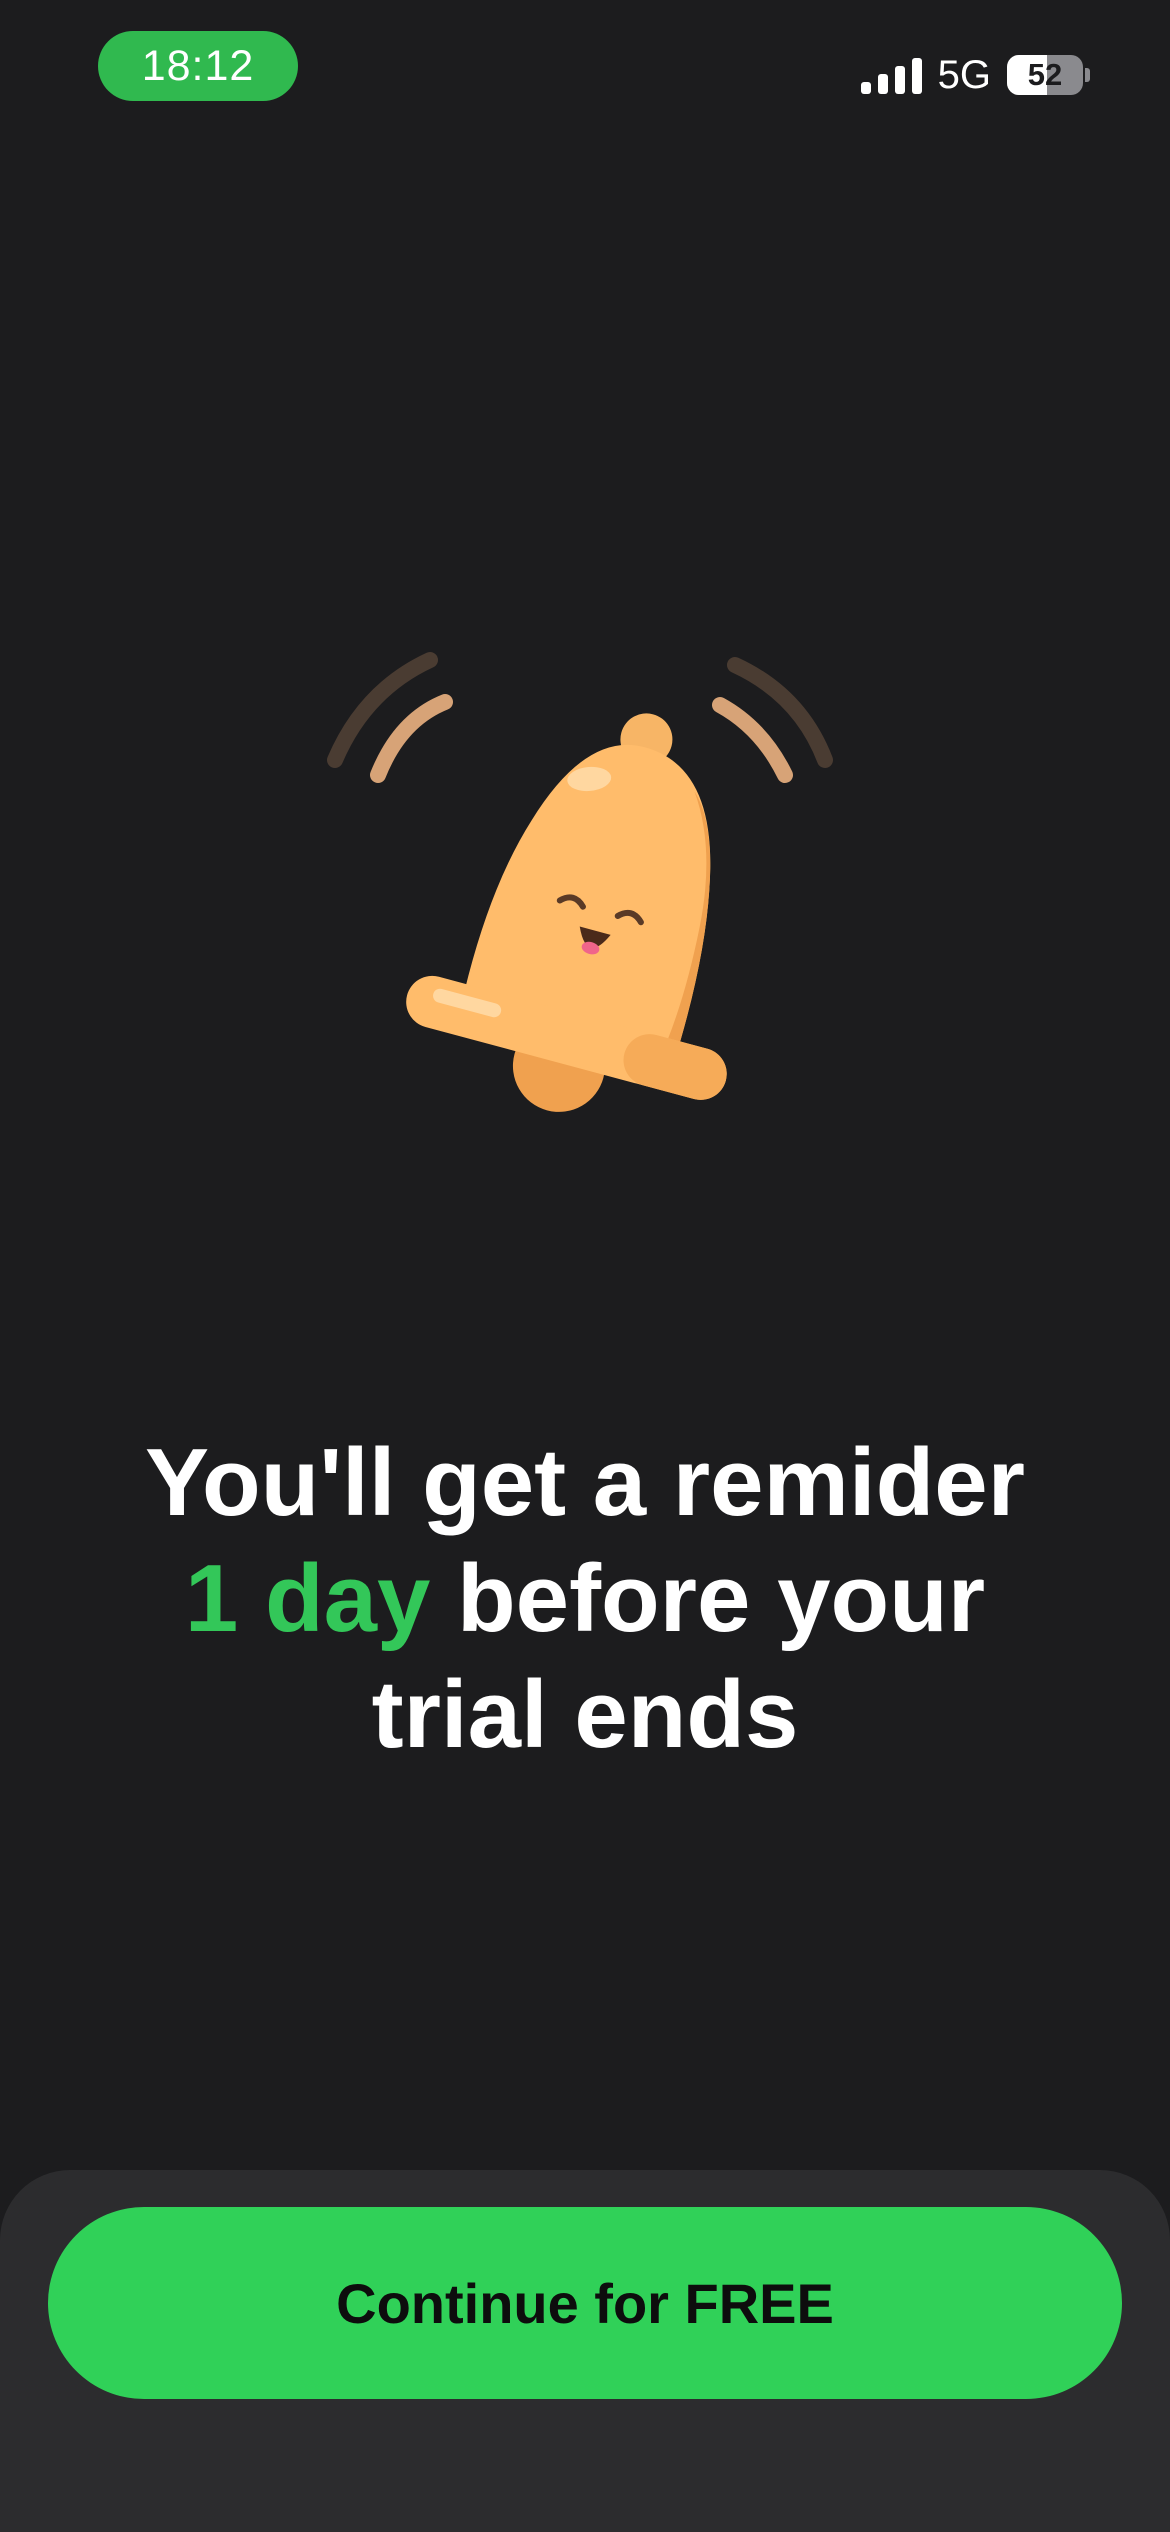 This screenshot has width=1170, height=2532. Describe the element at coordinates (891, 75) in the screenshot. I see `cellular-signal-icon` at that location.